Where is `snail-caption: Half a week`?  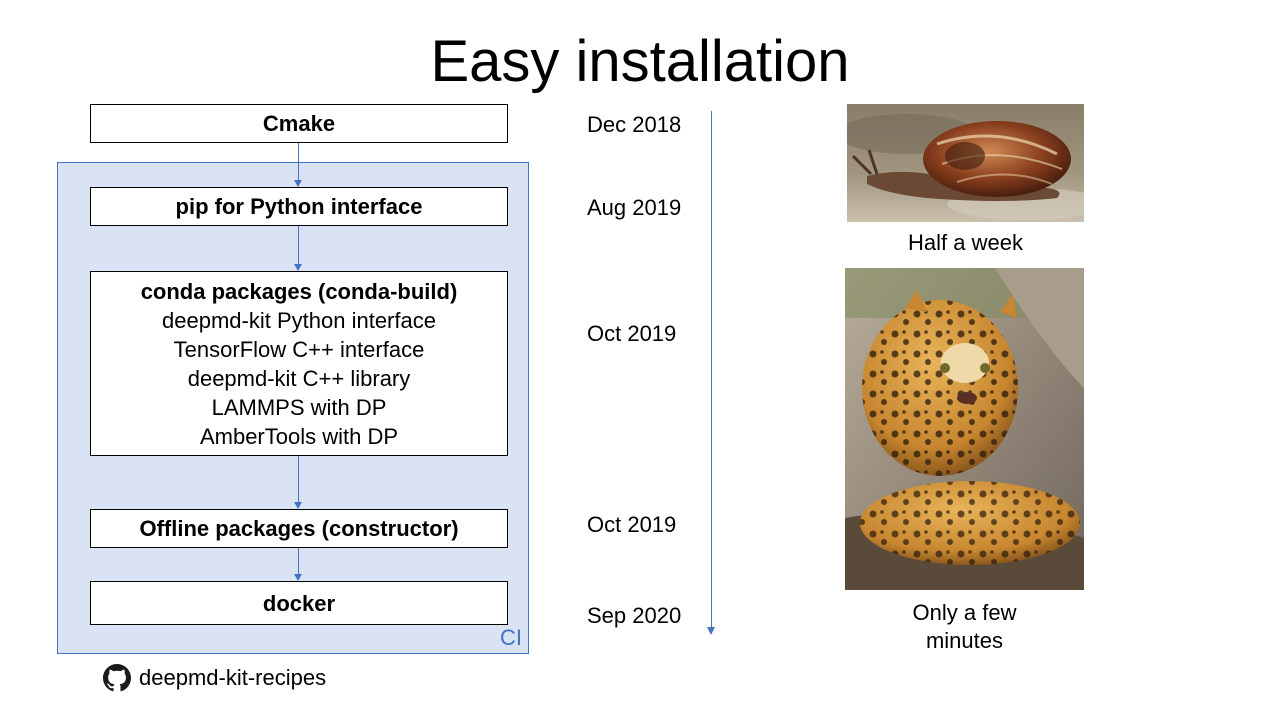 snail-caption: Half a week is located at coordinates (965, 242).